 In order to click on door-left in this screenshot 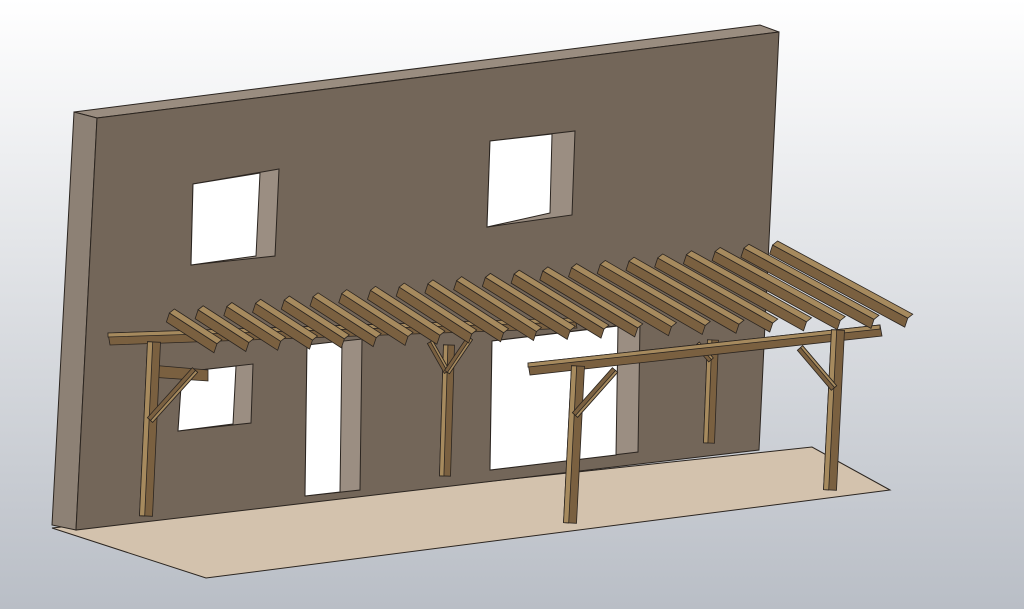, I will do `click(333, 417)`.